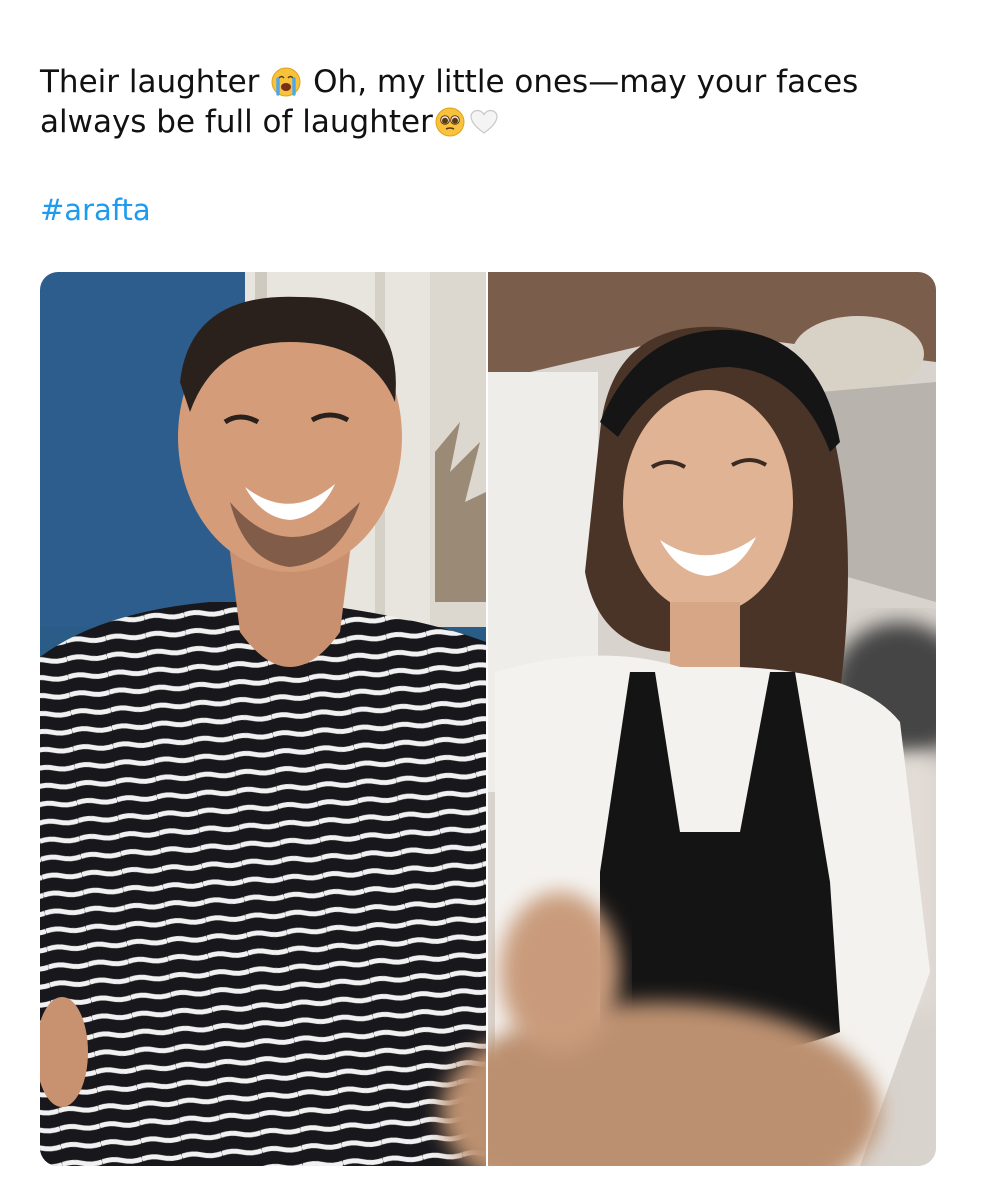 The width and height of the screenshot is (994, 1200). I want to click on post-text-segment: Oh, my little ones—may your faces, so click(586, 82).